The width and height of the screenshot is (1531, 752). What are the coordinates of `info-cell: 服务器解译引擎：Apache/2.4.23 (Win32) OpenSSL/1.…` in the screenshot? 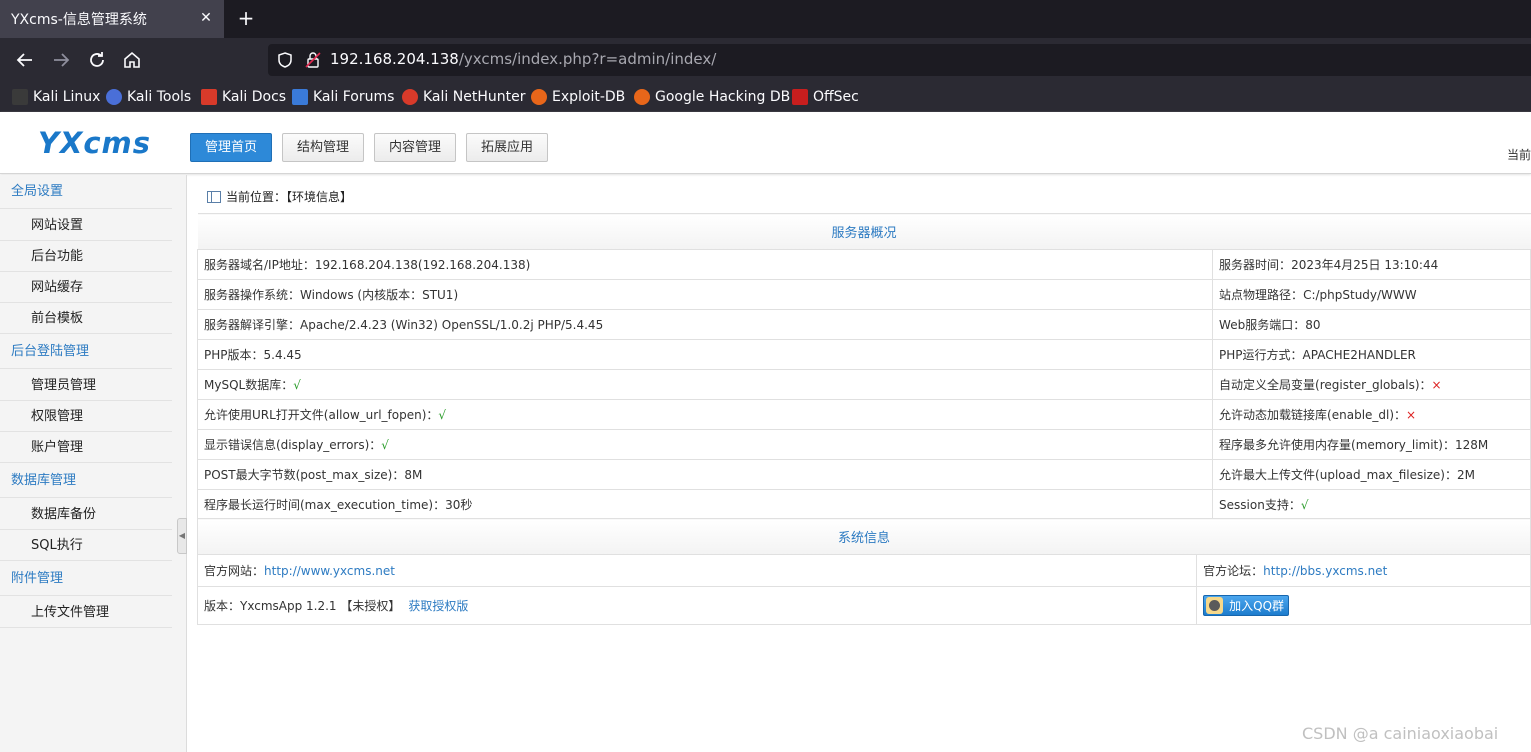 It's located at (705, 324).